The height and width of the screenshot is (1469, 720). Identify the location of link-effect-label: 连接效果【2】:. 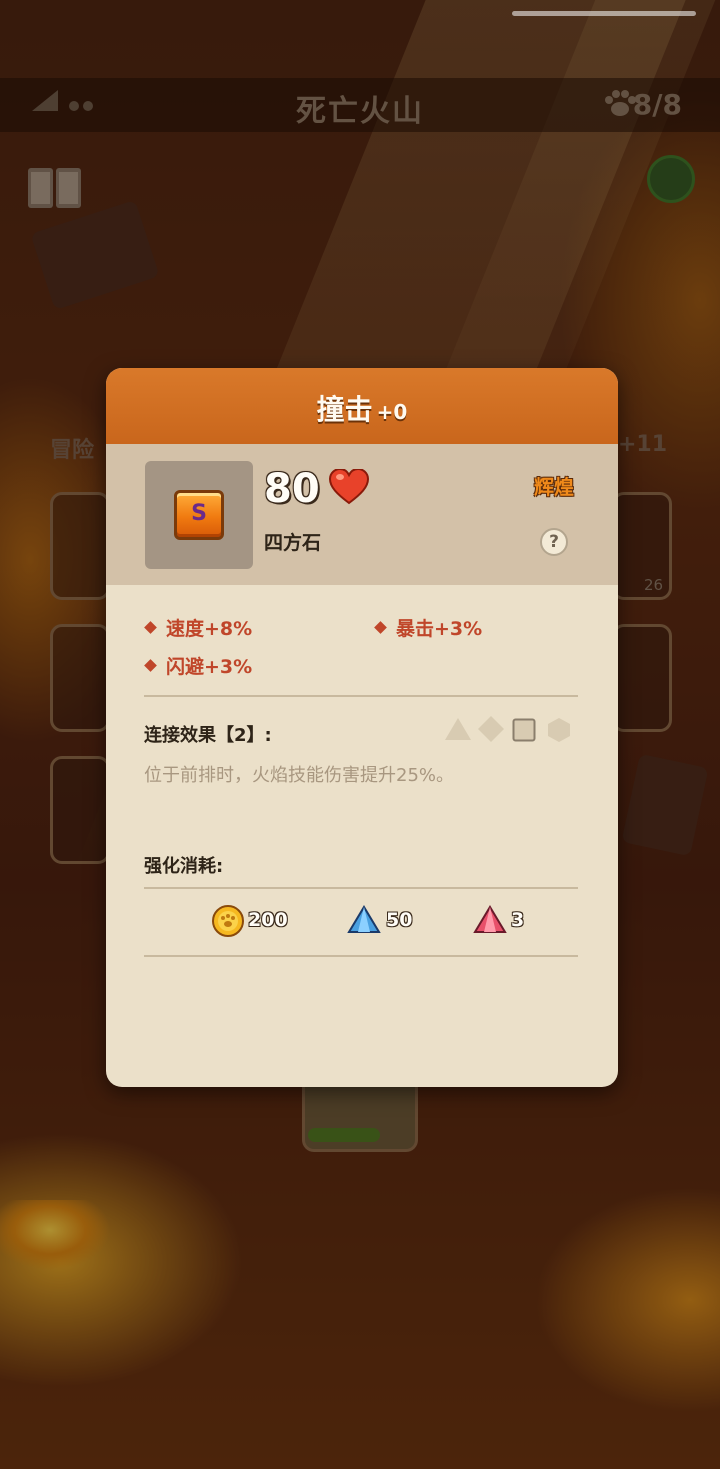
(208, 735).